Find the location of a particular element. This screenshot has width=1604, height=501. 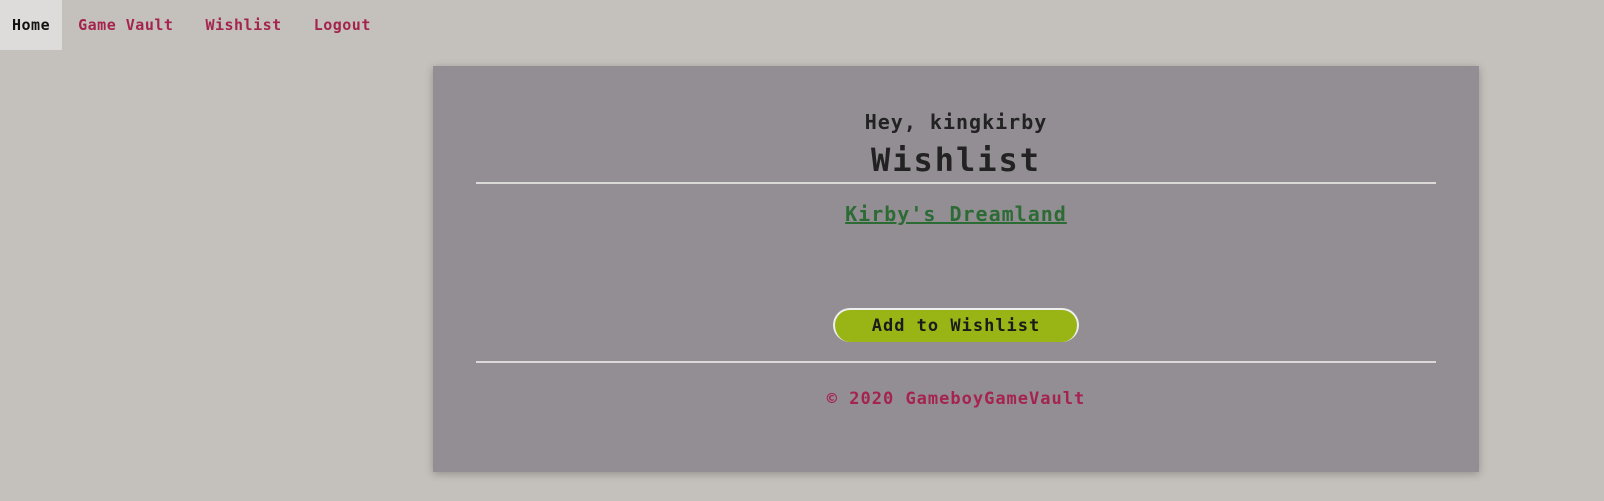

nav-logout: Logout is located at coordinates (342, 25).